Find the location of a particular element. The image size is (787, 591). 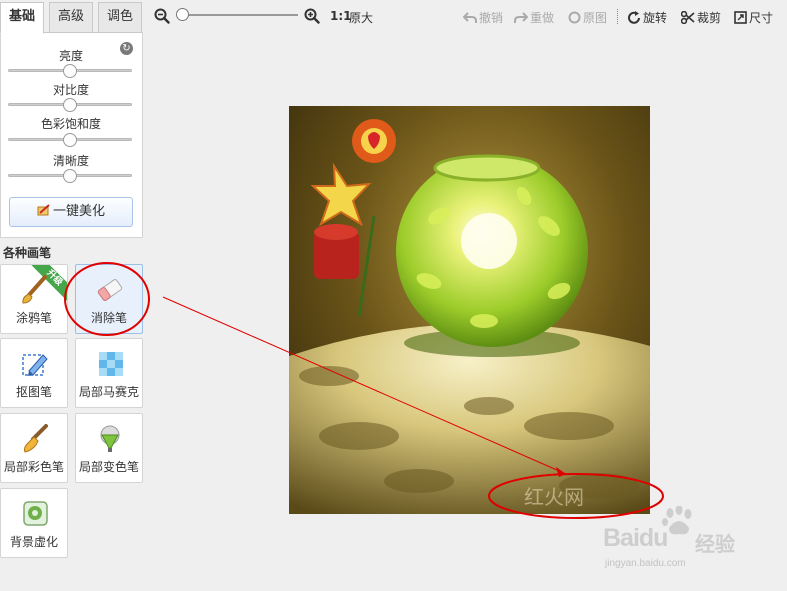

baidu-jingyan-logo: Baidu 经验 jingyan.baidu.com is located at coordinates (693, 547).